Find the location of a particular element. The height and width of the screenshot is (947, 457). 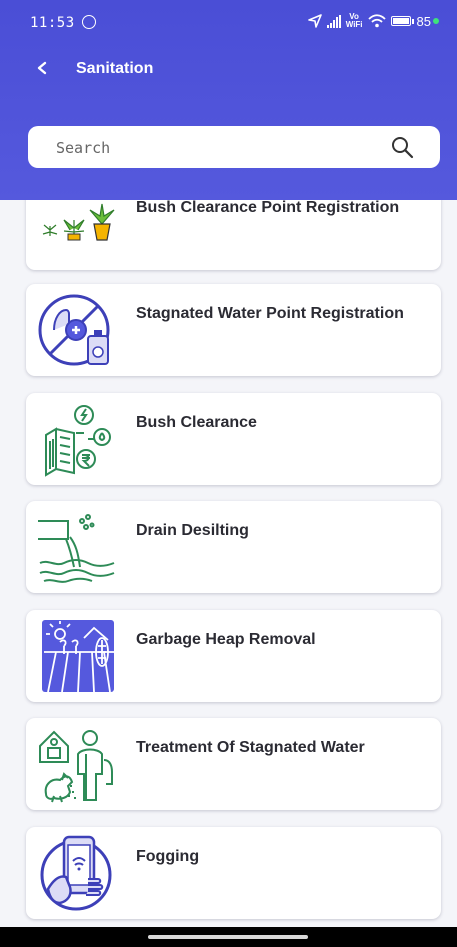

list-item-label: Garbage Heap Removal is located at coordinates (226, 639).